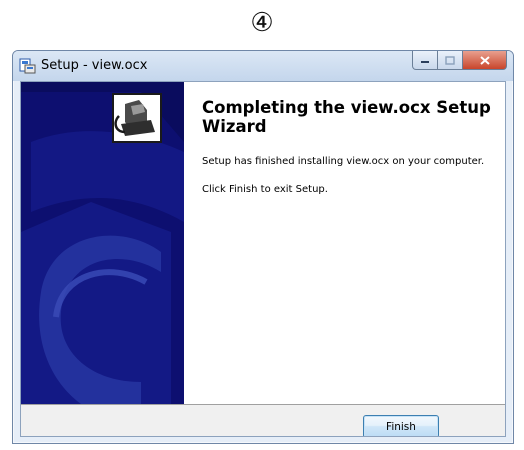  Describe the element at coordinates (27, 66) in the screenshot. I see `setup-installer-icon` at that location.